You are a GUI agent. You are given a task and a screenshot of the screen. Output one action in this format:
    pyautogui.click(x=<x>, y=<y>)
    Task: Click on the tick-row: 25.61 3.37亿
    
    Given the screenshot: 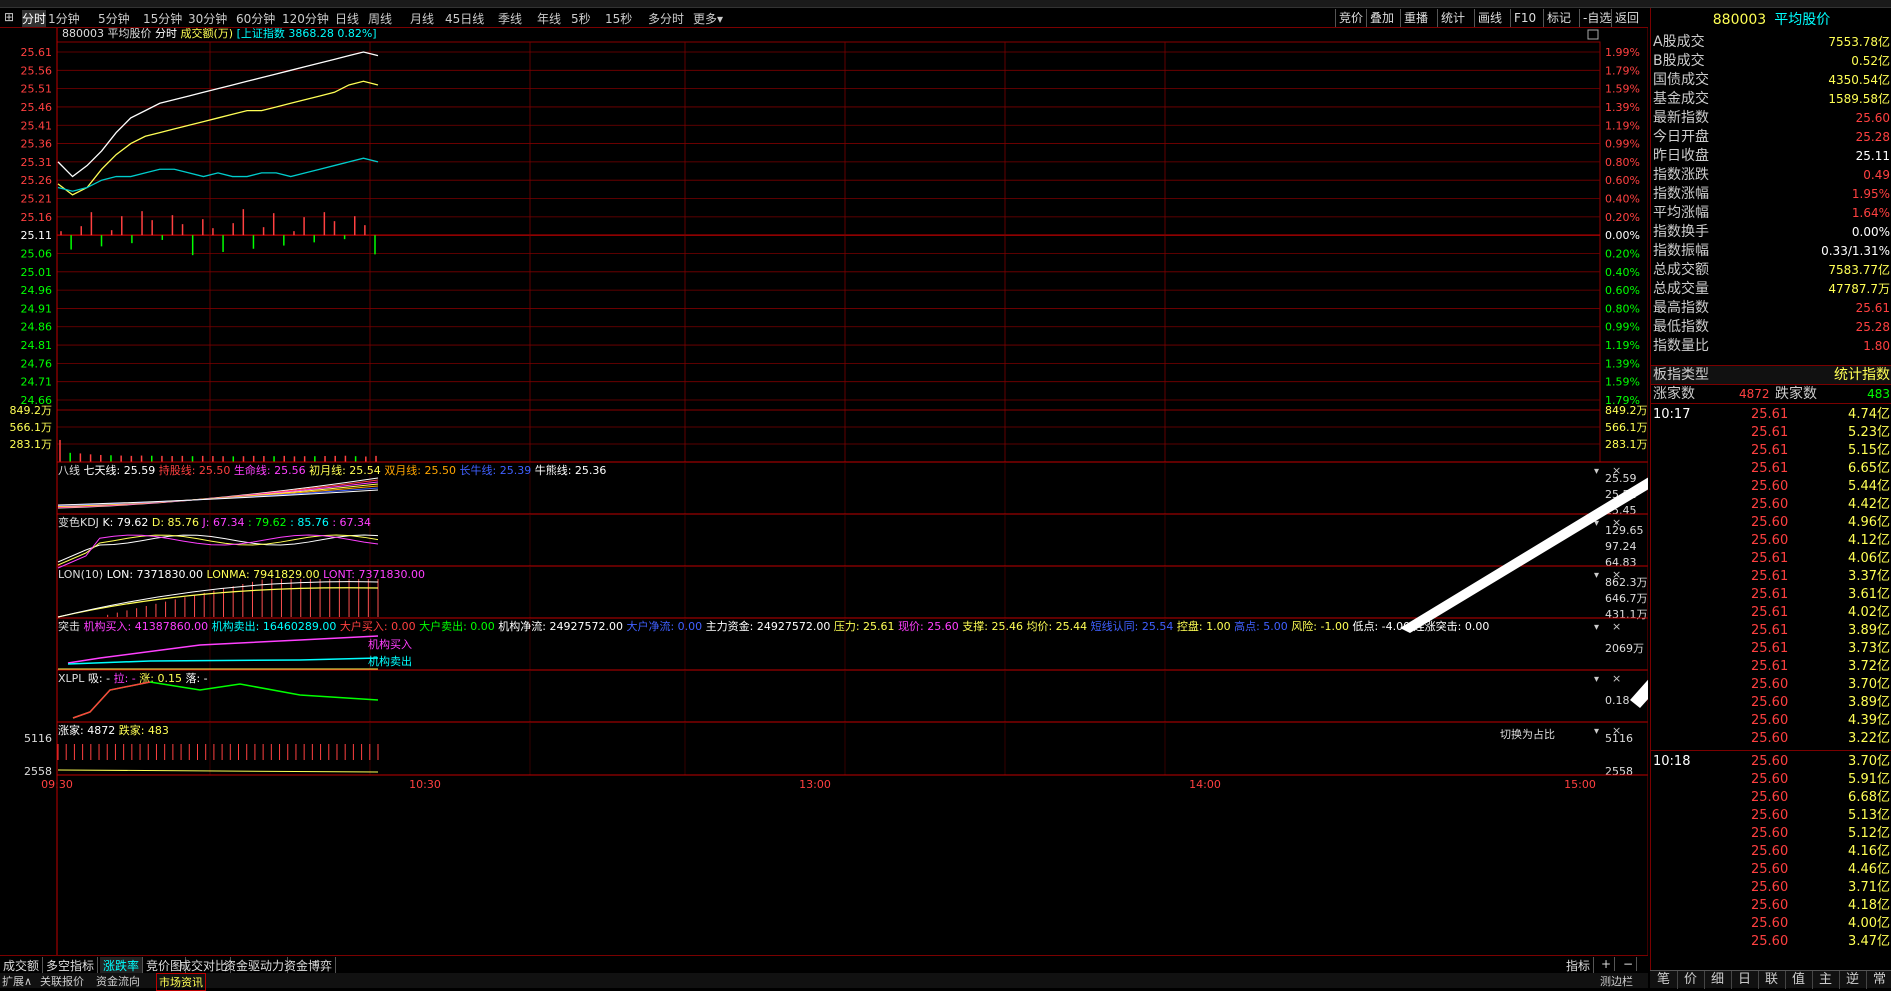 What is the action you would take?
    pyautogui.click(x=1771, y=577)
    